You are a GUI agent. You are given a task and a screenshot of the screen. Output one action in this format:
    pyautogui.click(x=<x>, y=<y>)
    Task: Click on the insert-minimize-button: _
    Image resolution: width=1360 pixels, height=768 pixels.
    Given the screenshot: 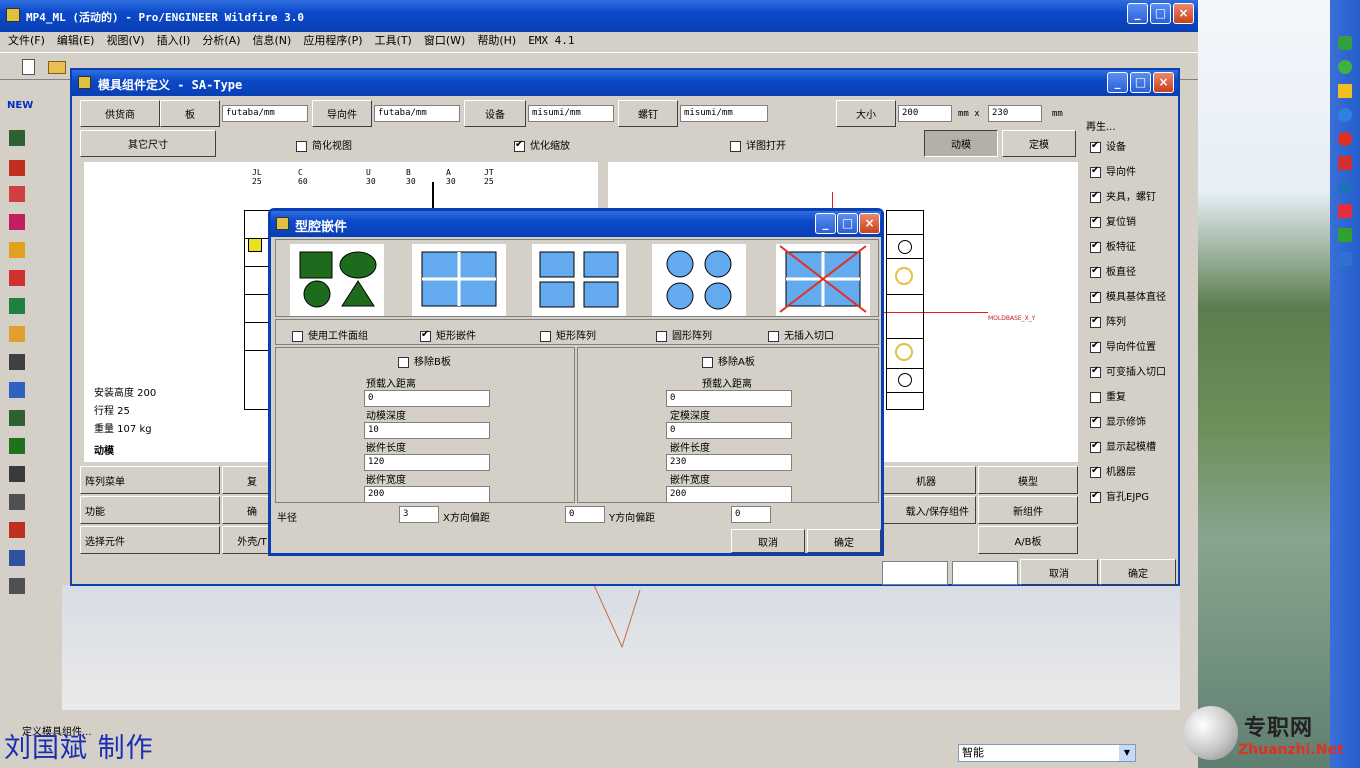 What is the action you would take?
    pyautogui.click(x=825, y=223)
    